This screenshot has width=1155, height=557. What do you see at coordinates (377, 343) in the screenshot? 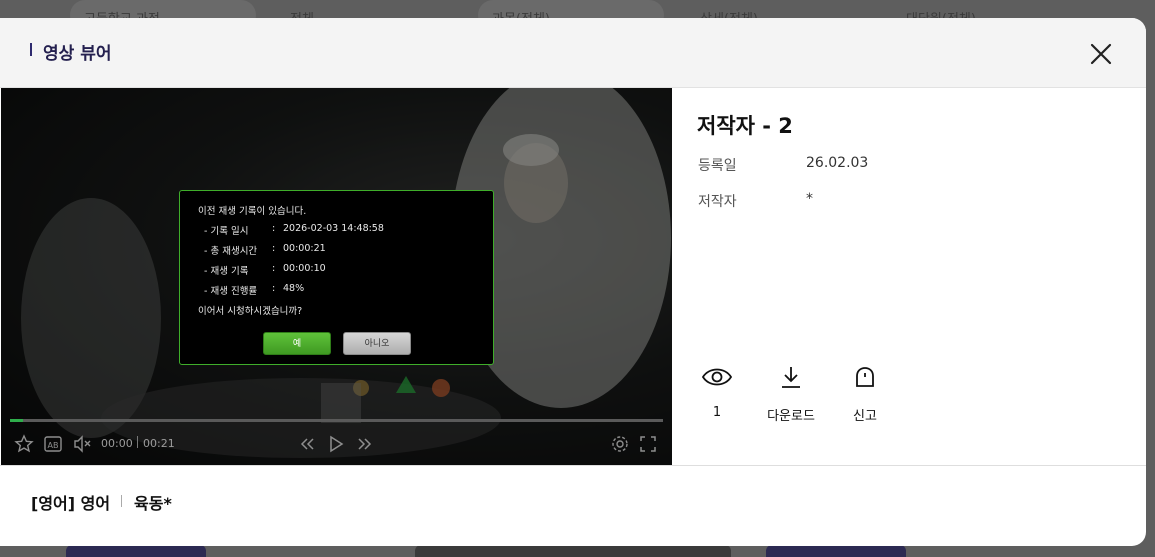
I see `resume-no-button: 아니오` at bounding box center [377, 343].